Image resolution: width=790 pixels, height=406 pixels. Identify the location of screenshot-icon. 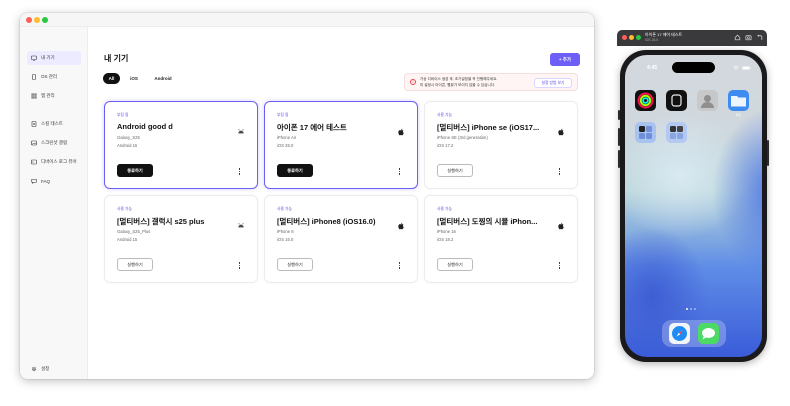
(748, 37).